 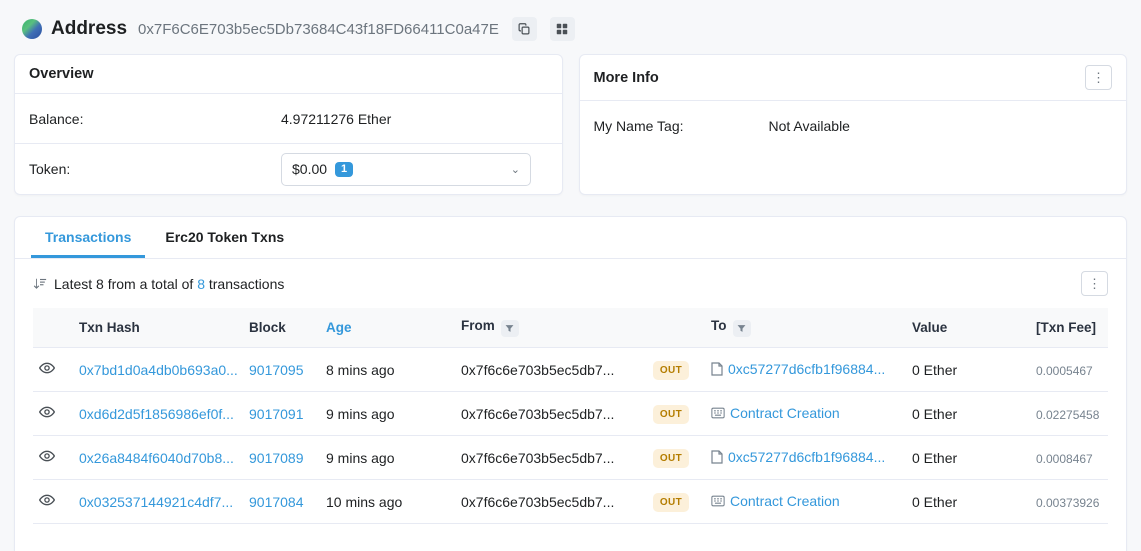 I want to click on transactions-menu-button: ⋮, so click(x=1094, y=283).